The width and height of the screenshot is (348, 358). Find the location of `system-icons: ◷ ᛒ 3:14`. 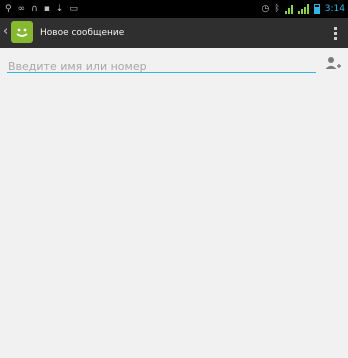

system-icons: ◷ ᛒ 3:14 is located at coordinates (303, 9).